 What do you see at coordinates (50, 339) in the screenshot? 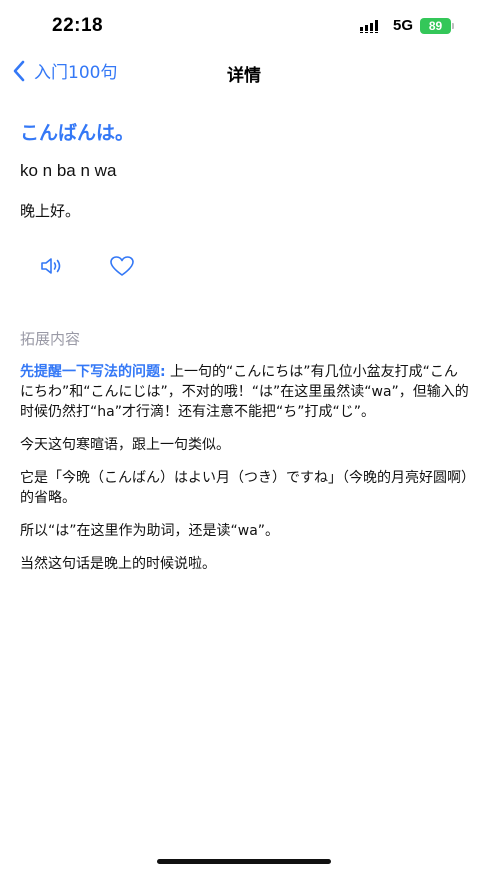
I see `section-title: 拓展内容` at bounding box center [50, 339].